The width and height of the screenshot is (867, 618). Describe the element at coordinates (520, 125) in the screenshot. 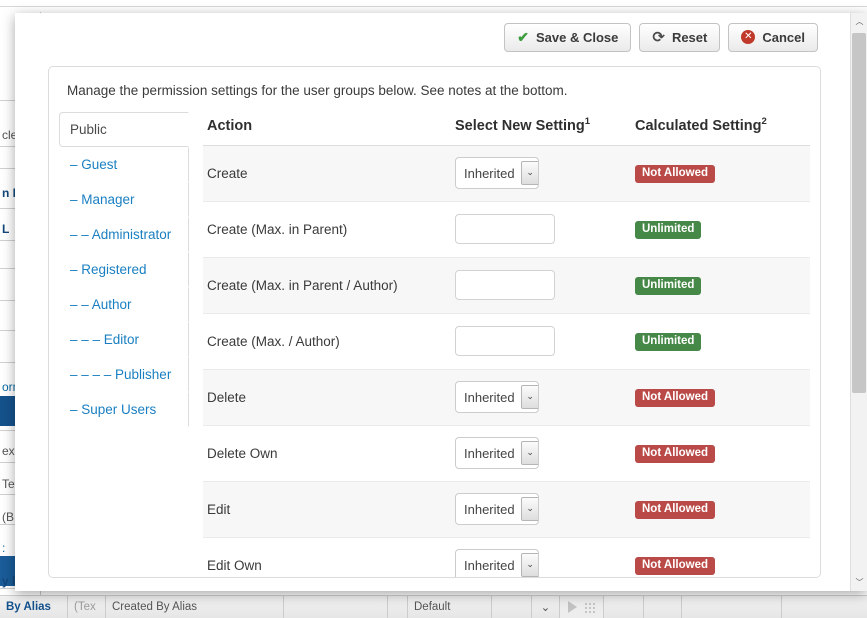

I see `column-header-select-new-setting-label: Select New Setting` at that location.